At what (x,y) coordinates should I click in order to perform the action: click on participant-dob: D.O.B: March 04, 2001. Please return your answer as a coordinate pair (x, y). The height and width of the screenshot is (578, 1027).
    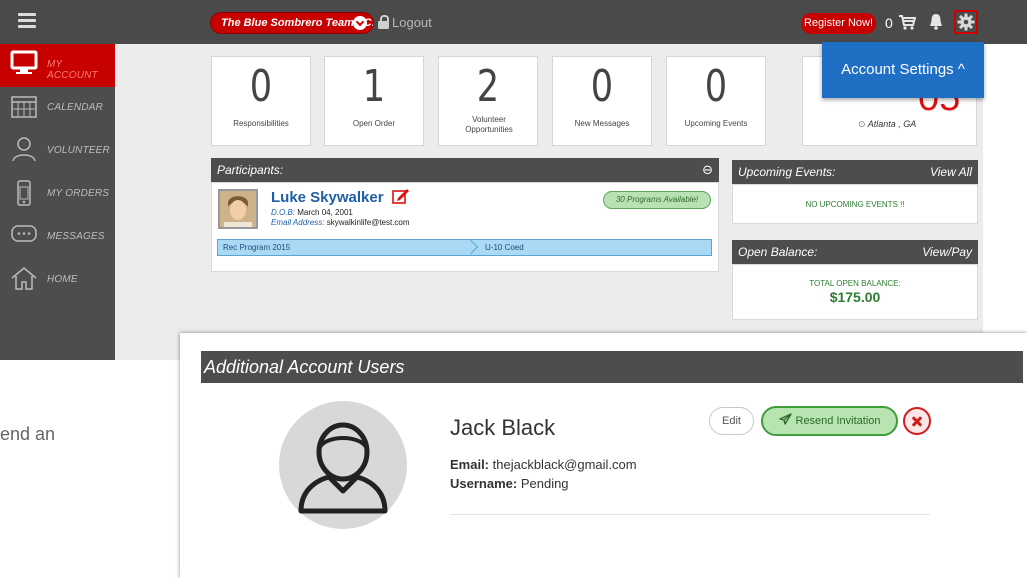
    Looking at the image, I should click on (312, 212).